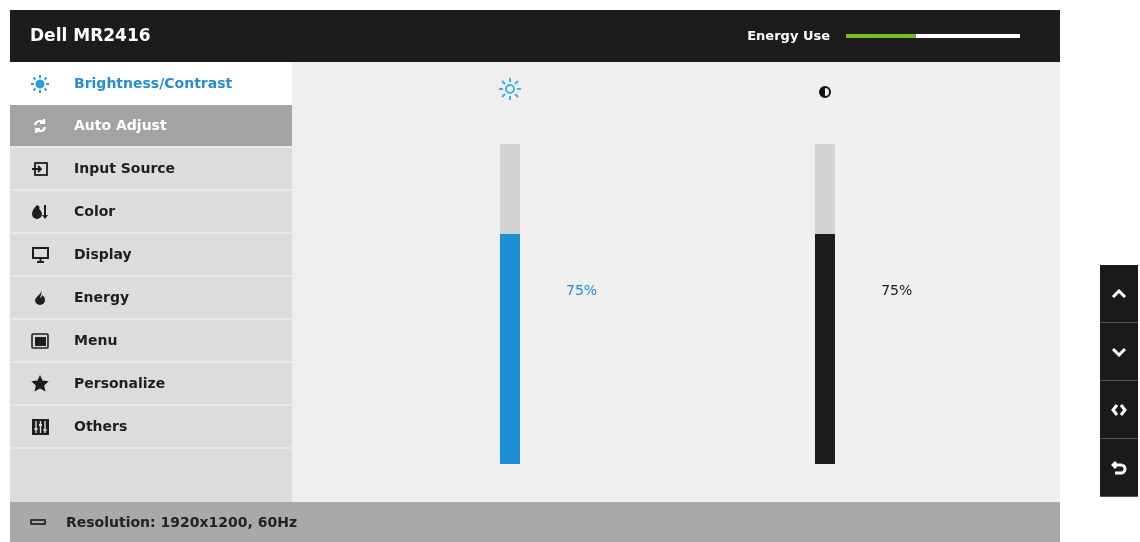  Describe the element at coordinates (40, 383) in the screenshot. I see `star-icon` at that location.